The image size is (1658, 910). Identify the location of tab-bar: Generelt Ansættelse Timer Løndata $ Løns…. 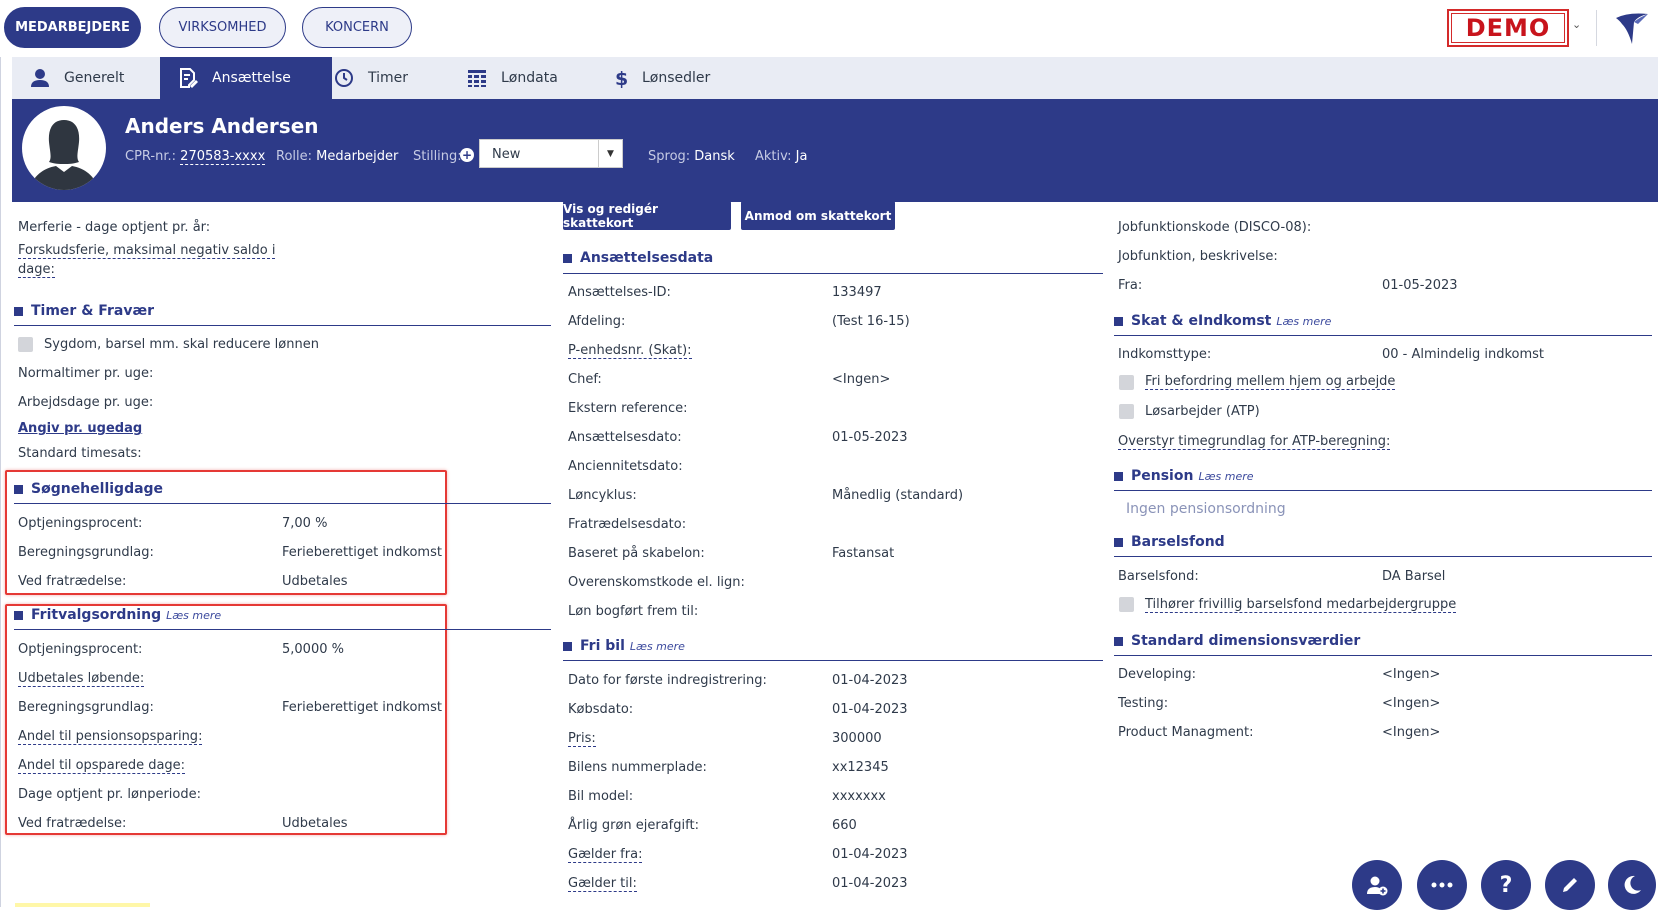
(835, 78).